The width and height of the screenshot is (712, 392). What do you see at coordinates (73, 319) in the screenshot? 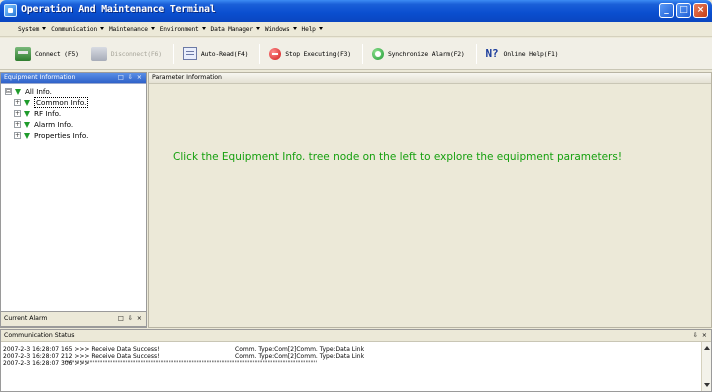
I see `current-alarm-panel: Current Alarm □ ⇩ ×` at bounding box center [73, 319].